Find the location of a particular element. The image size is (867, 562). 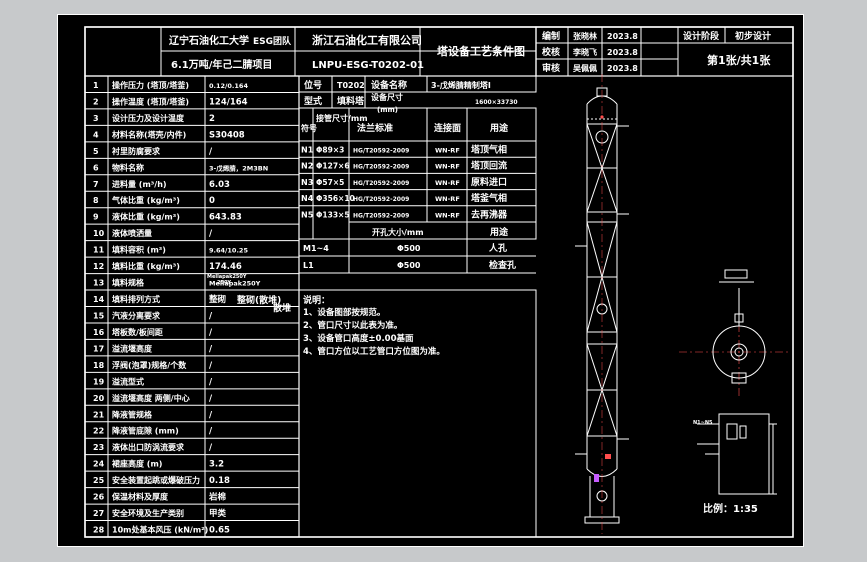

param-name: 裙座高度 (m) is located at coordinates (136, 464).